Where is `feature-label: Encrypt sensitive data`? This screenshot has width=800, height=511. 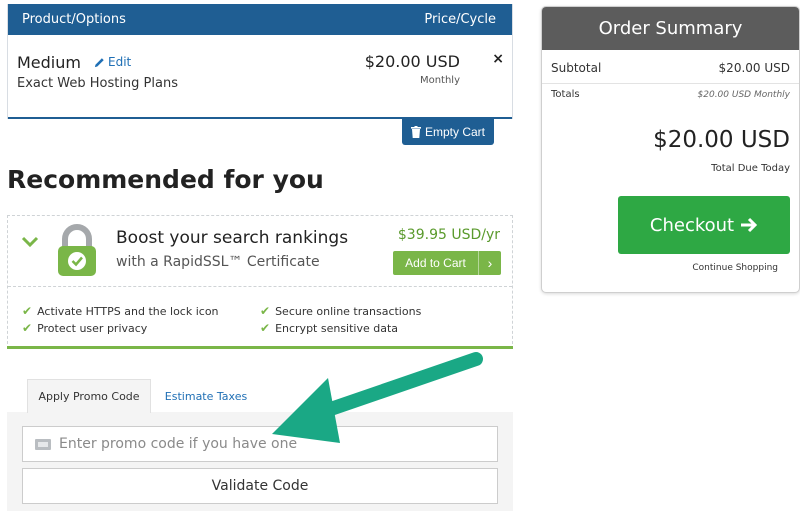
feature-label: Encrypt sensitive data is located at coordinates (337, 328).